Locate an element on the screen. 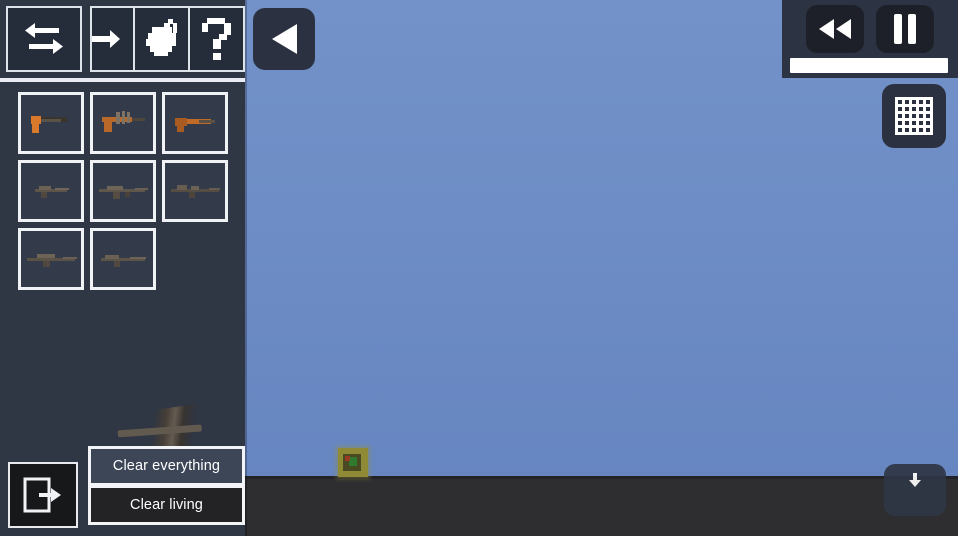  crate-object is located at coordinates (353, 462).